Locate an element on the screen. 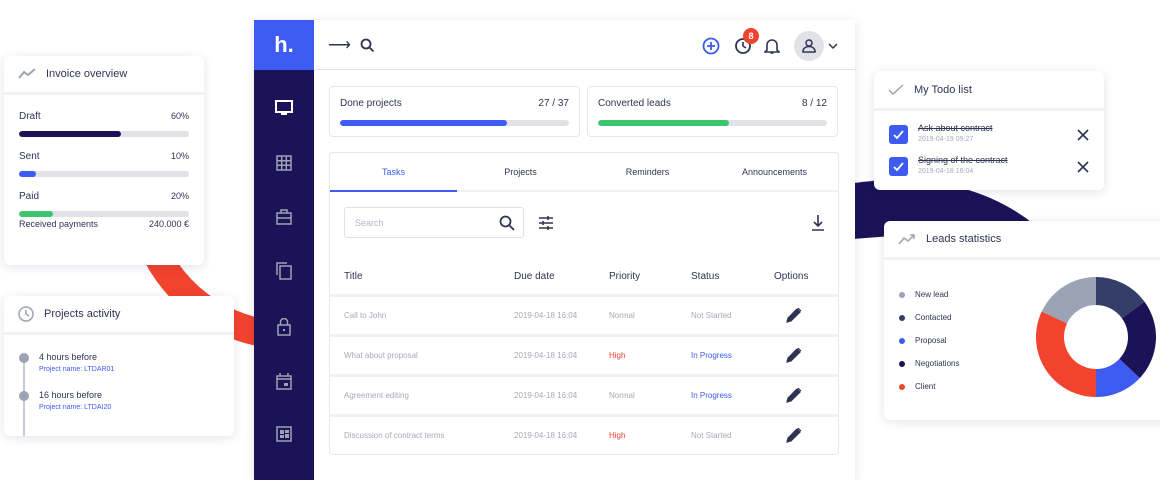 Image resolution: width=1160 pixels, height=480 pixels. activity-time: 16 hours before is located at coordinates (71, 395).